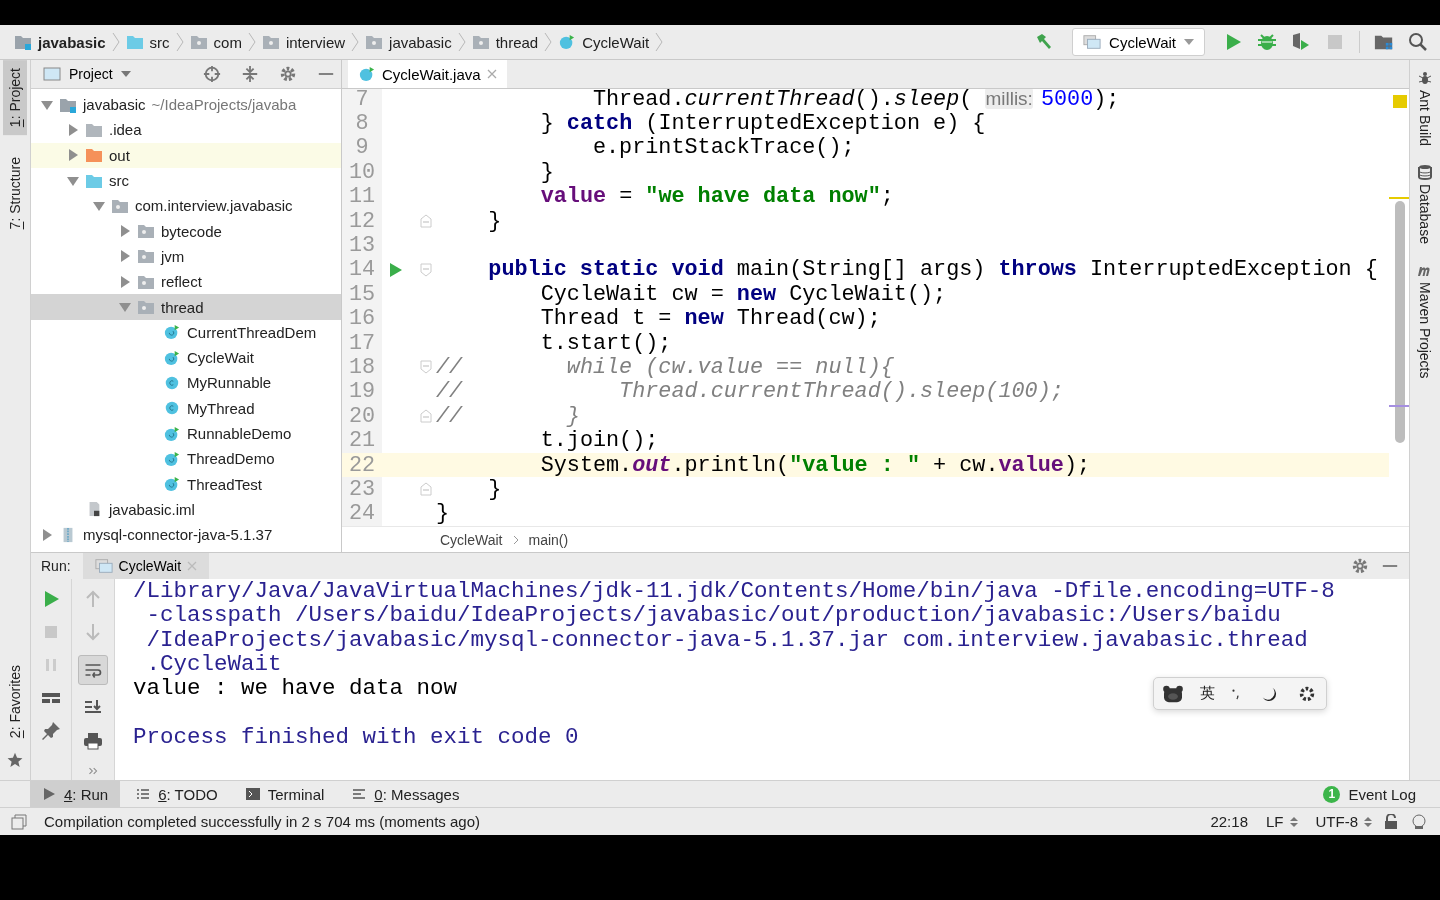  What do you see at coordinates (743, 294) in the screenshot?
I see `code-line: CycleWait cw = new CycleWait();` at bounding box center [743, 294].